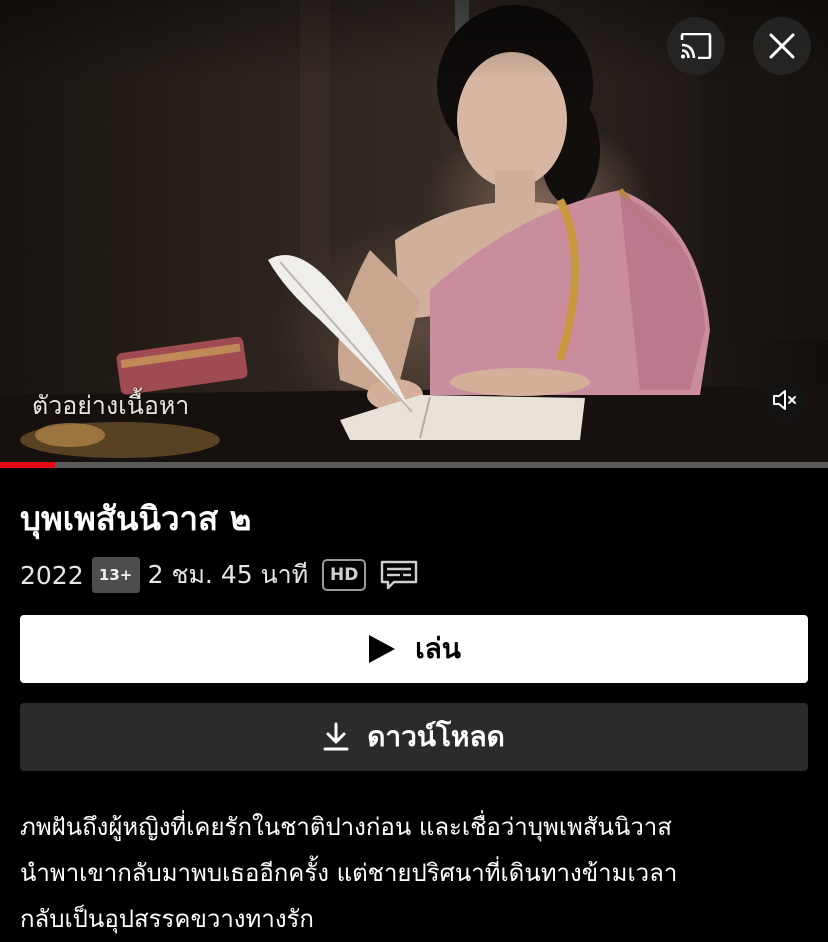  What do you see at coordinates (136, 518) in the screenshot?
I see `title-heading: บุพเพสันนิวาส ๒` at bounding box center [136, 518].